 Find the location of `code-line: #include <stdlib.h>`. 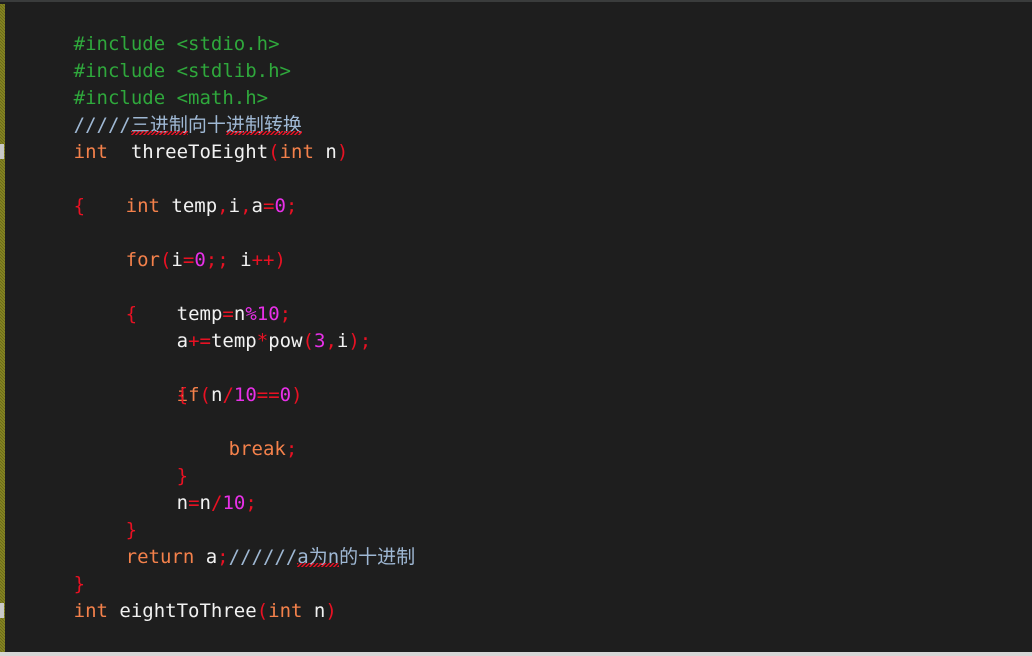

code-line: #include <stdlib.h> is located at coordinates (516, 56).